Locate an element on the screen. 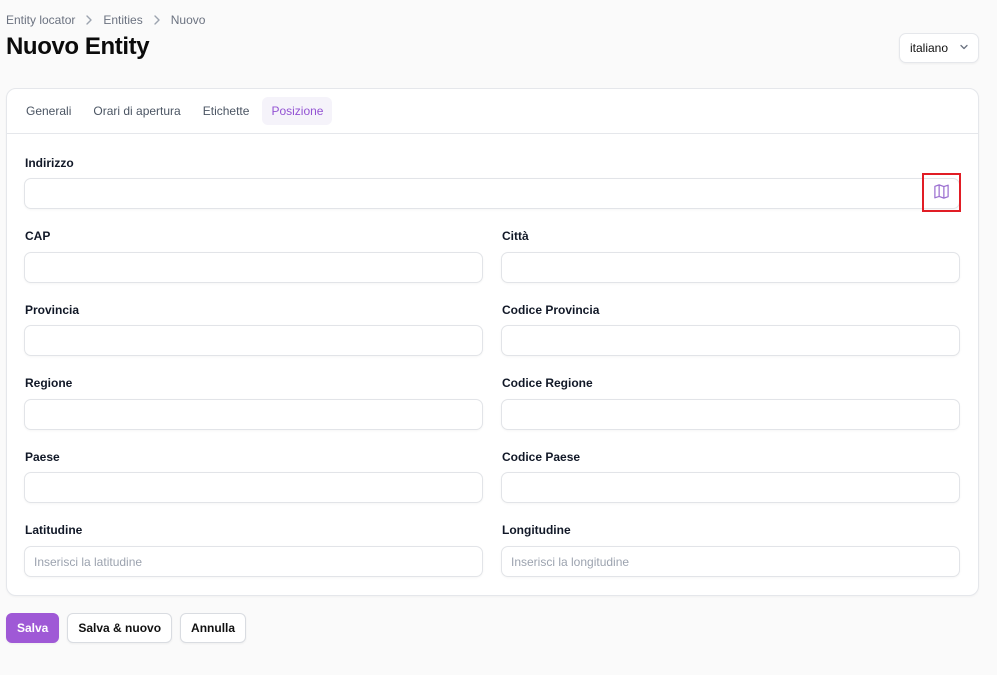 The height and width of the screenshot is (675, 997). paese-label: Paese is located at coordinates (42, 457).